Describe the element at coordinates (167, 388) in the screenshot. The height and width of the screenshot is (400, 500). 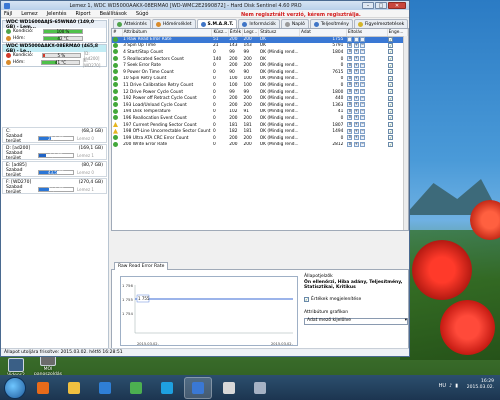
I see `taskbar-skype-button` at that location.